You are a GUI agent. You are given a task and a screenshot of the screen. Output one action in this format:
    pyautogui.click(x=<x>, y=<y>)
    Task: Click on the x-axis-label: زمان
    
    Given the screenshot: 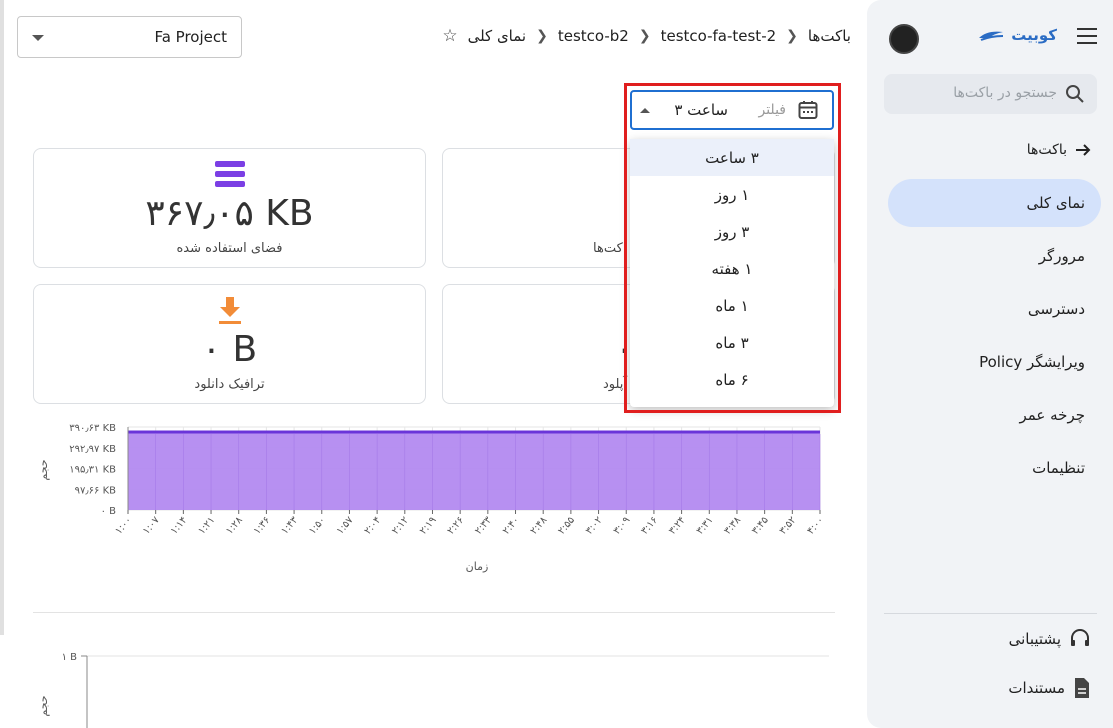 What is the action you would take?
    pyautogui.click(x=477, y=566)
    